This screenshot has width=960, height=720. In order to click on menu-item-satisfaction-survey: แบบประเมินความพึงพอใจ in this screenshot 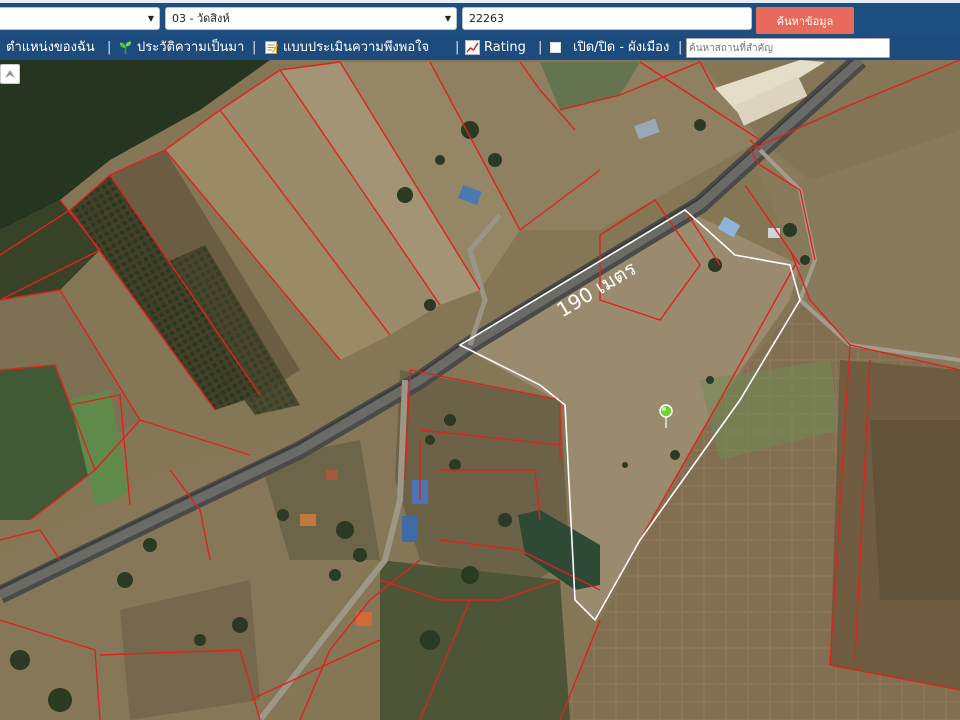, I will do `click(346, 48)`.